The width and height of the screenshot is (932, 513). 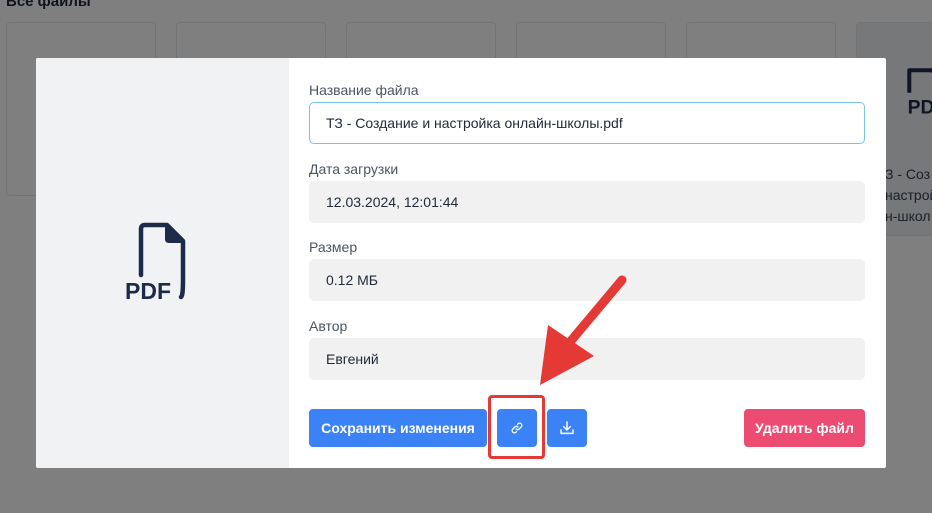 What do you see at coordinates (398, 428) in the screenshot?
I see `save-changes-button: Сохранить изменения` at bounding box center [398, 428].